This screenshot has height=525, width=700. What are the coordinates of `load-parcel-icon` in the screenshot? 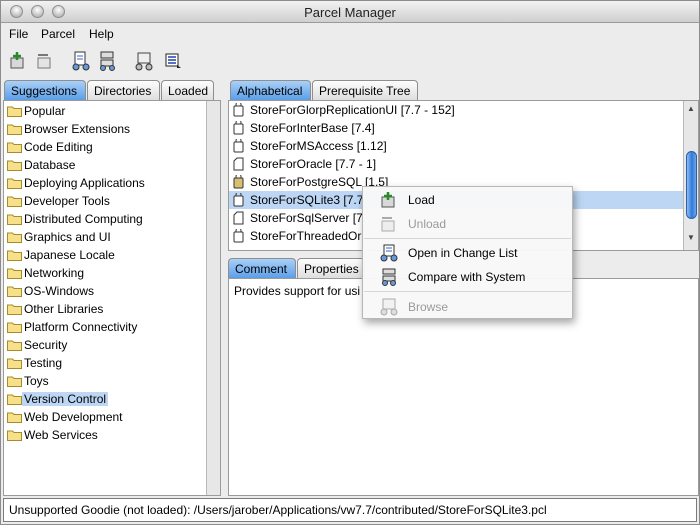 It's located at (18, 61).